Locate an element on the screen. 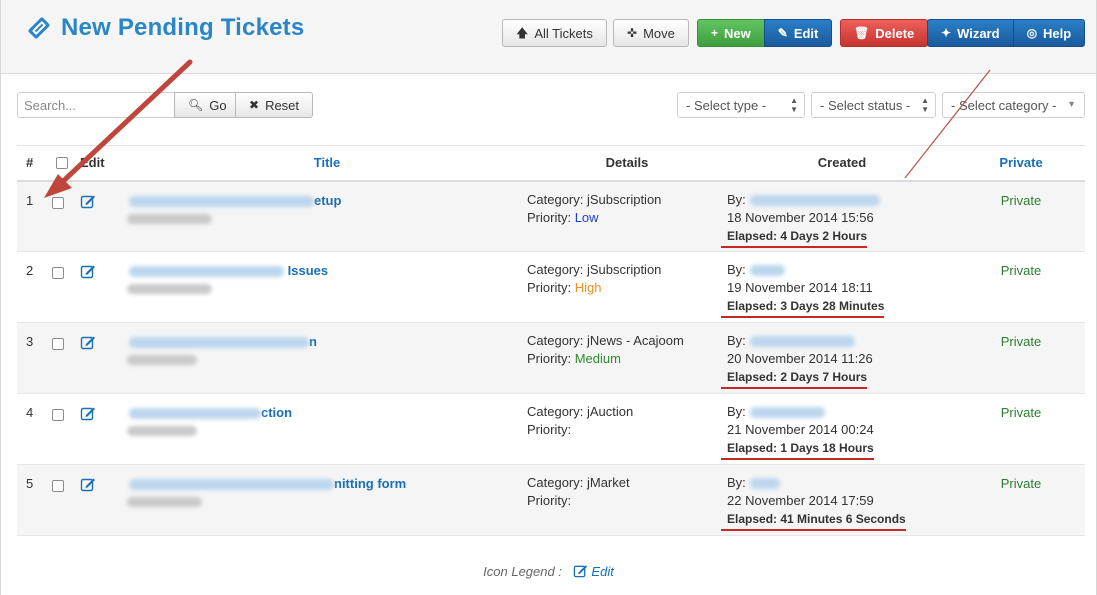 Image resolution: width=1097 pixels, height=595 pixels. new-button: + New is located at coordinates (731, 33).